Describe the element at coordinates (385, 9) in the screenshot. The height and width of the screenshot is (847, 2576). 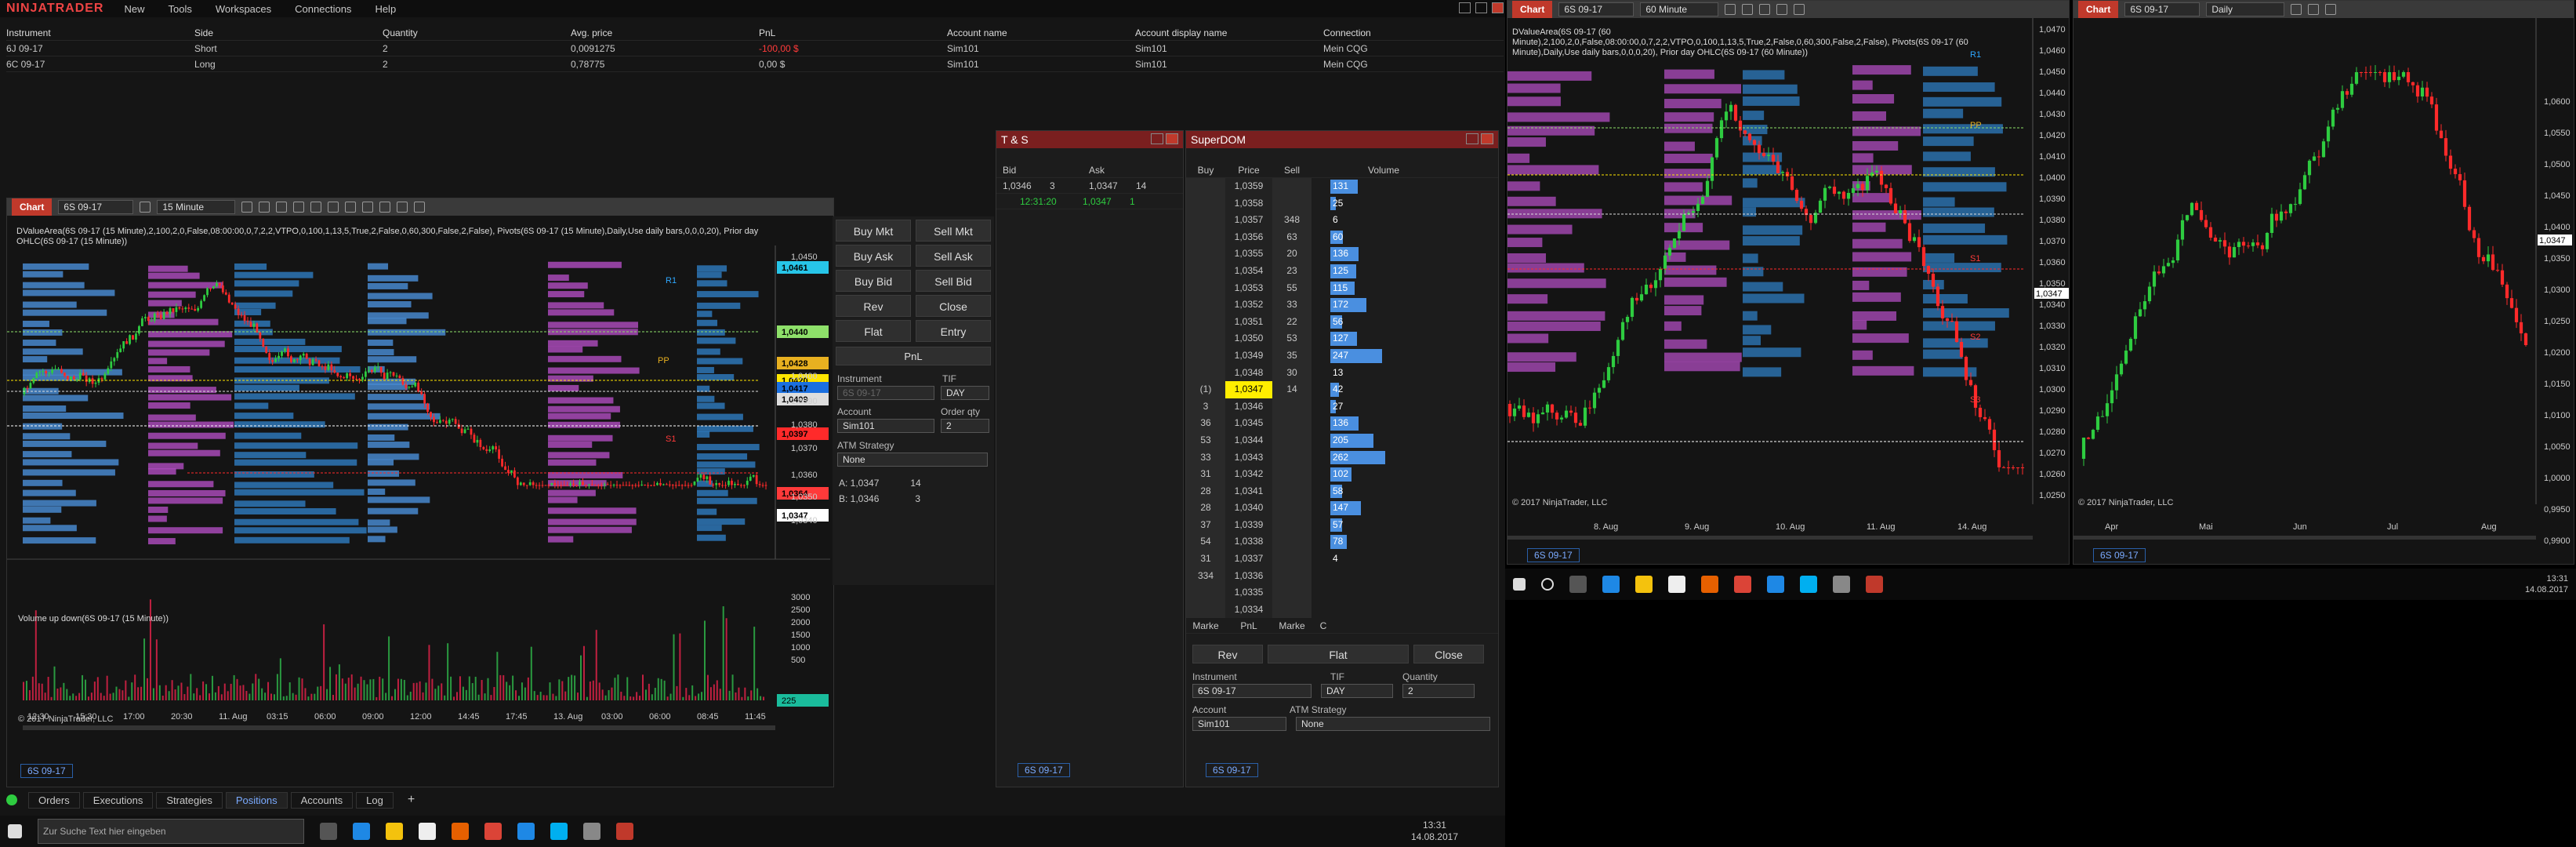
I see `menu-item-help: Help` at that location.